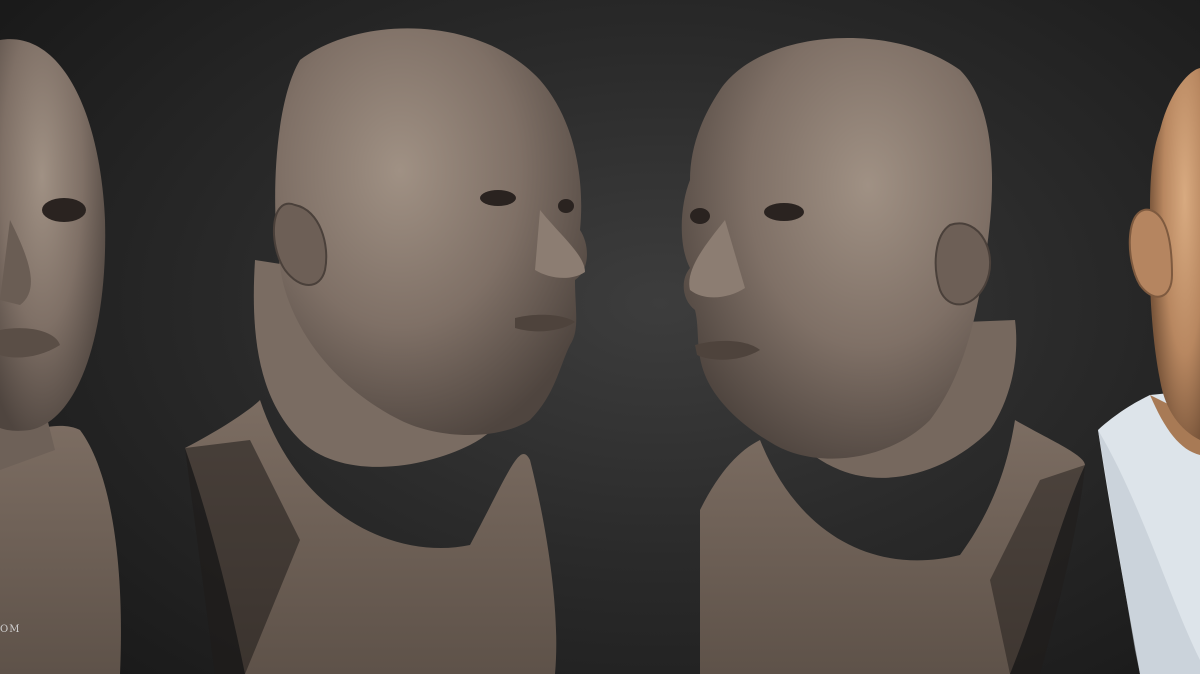  I want to click on watermark-text: OM, so click(10, 629).